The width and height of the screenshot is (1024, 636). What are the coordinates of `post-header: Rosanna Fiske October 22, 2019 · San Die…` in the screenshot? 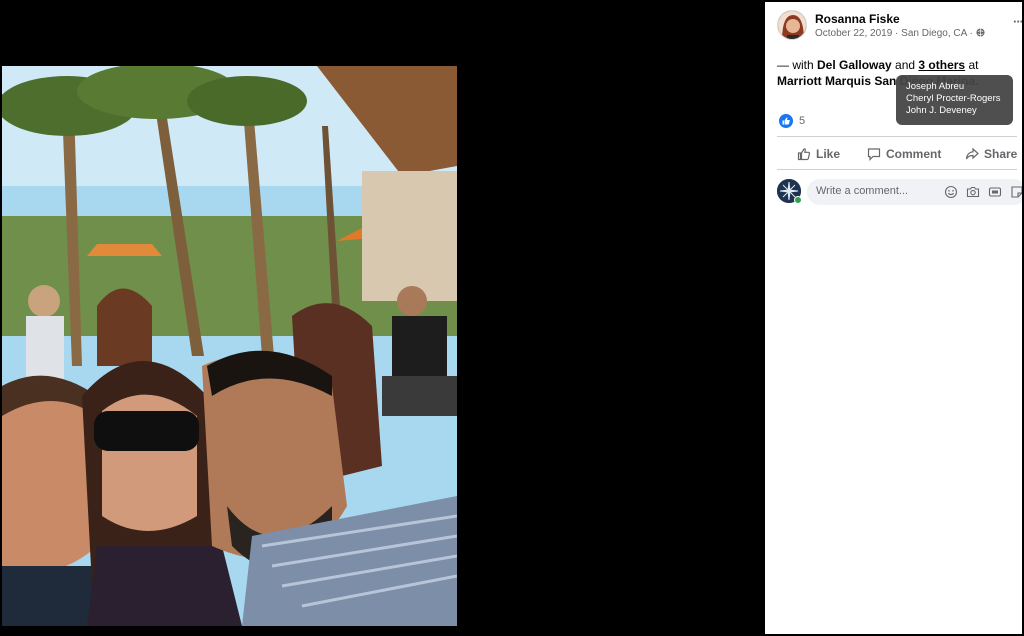 It's located at (899, 27).